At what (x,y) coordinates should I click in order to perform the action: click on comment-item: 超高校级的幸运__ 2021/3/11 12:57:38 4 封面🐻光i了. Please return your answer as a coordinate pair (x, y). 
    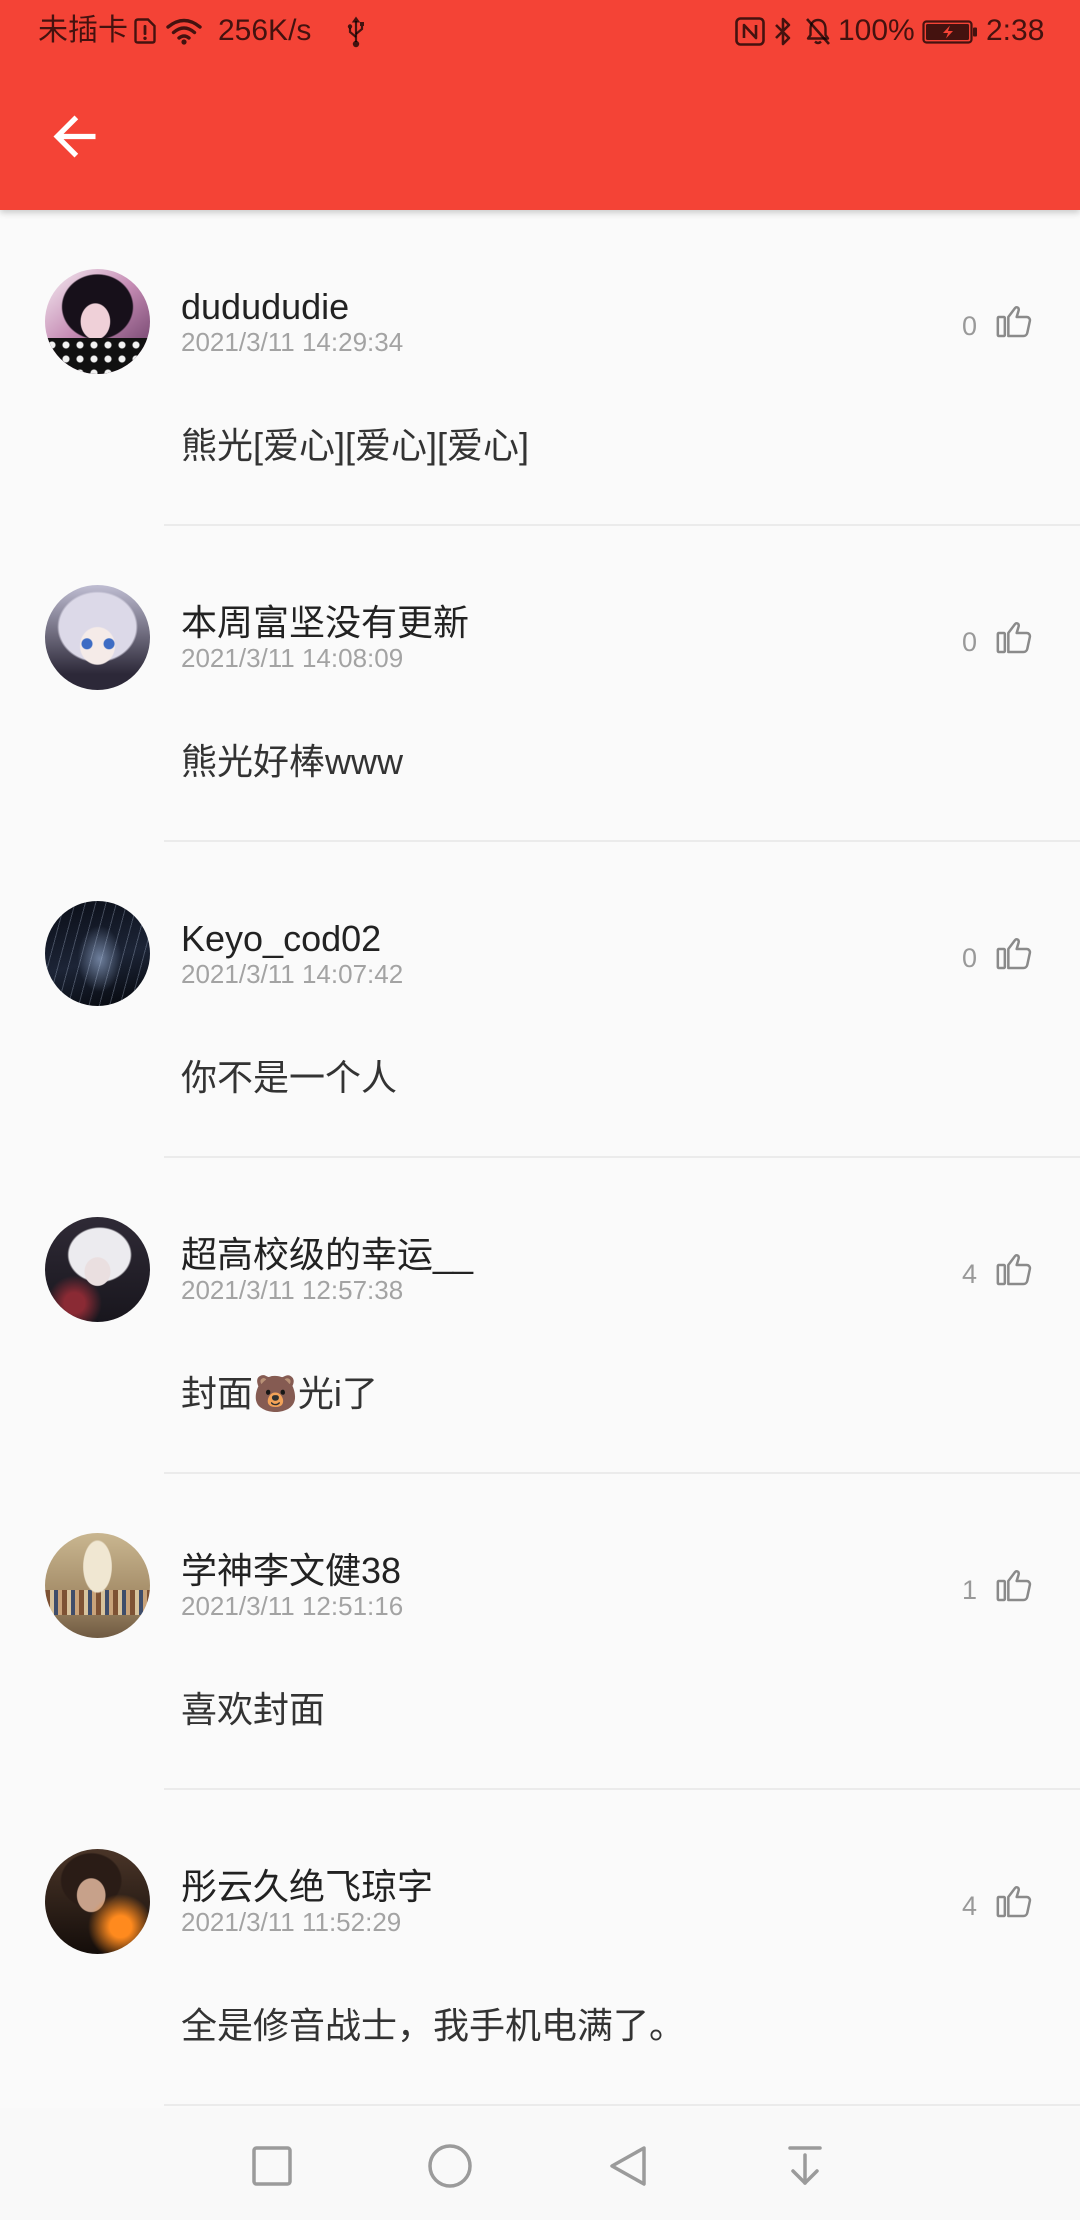
    Looking at the image, I should click on (540, 1316).